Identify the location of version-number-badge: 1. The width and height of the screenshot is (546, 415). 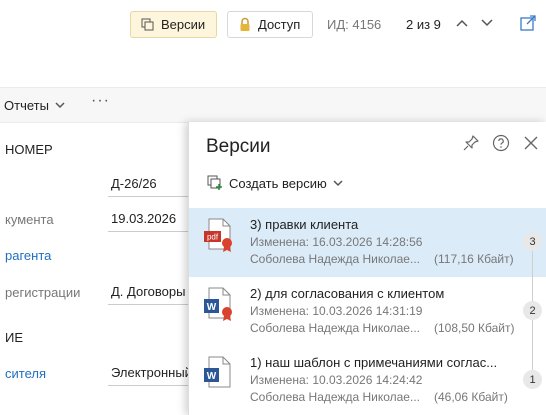
(532, 379).